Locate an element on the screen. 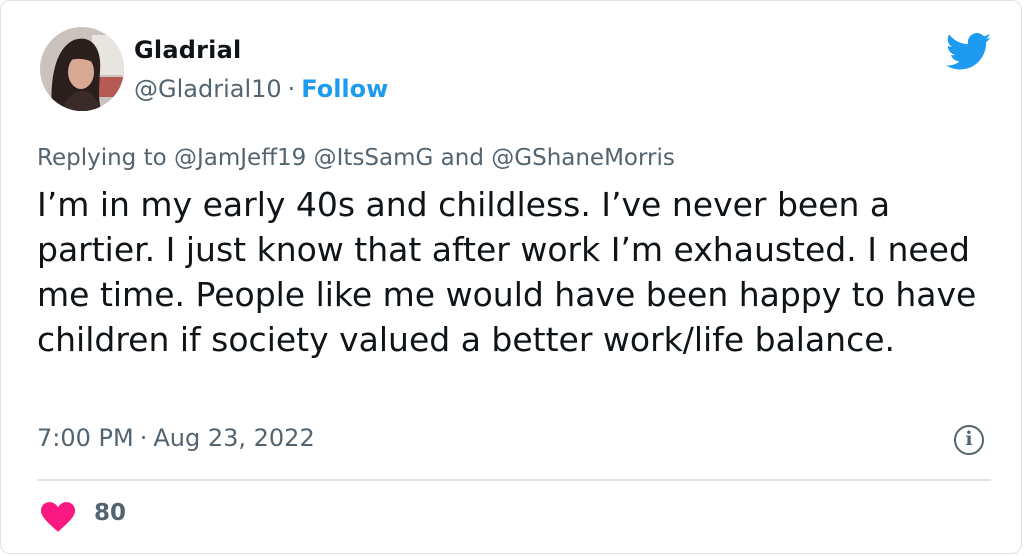  like-count: 80 is located at coordinates (110, 513).